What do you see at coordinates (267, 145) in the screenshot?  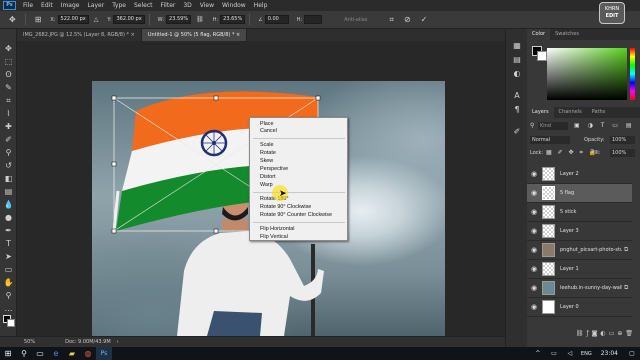 I see `menu-item-scale: Scale` at bounding box center [267, 145].